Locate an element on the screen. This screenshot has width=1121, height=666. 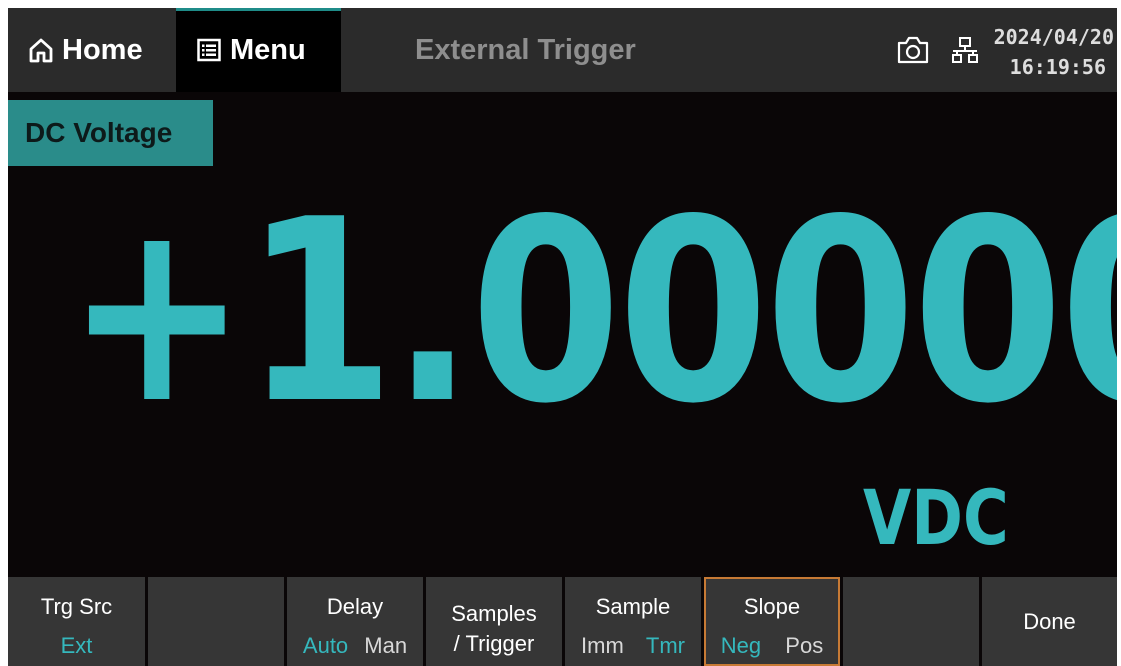
slope-option-neg: Neg is located at coordinates (741, 645).